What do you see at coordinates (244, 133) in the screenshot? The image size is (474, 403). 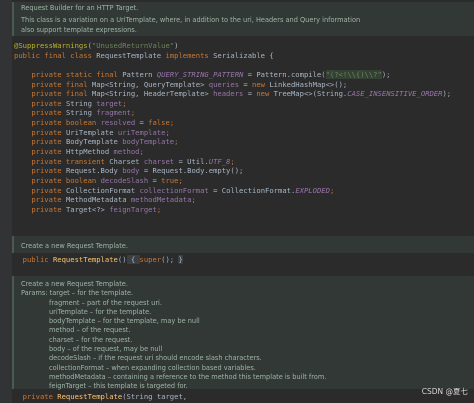 I see `code-line-field: private UriTemplate uriTemplate;` at bounding box center [244, 133].